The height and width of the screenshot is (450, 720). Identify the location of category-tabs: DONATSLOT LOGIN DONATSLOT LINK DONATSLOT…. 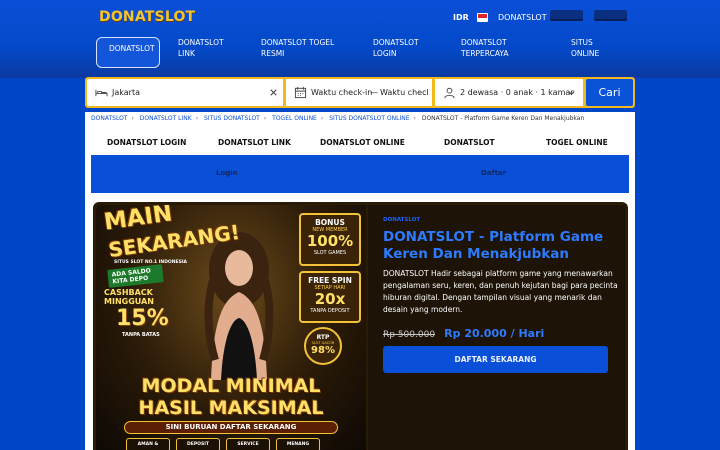
(360, 142).